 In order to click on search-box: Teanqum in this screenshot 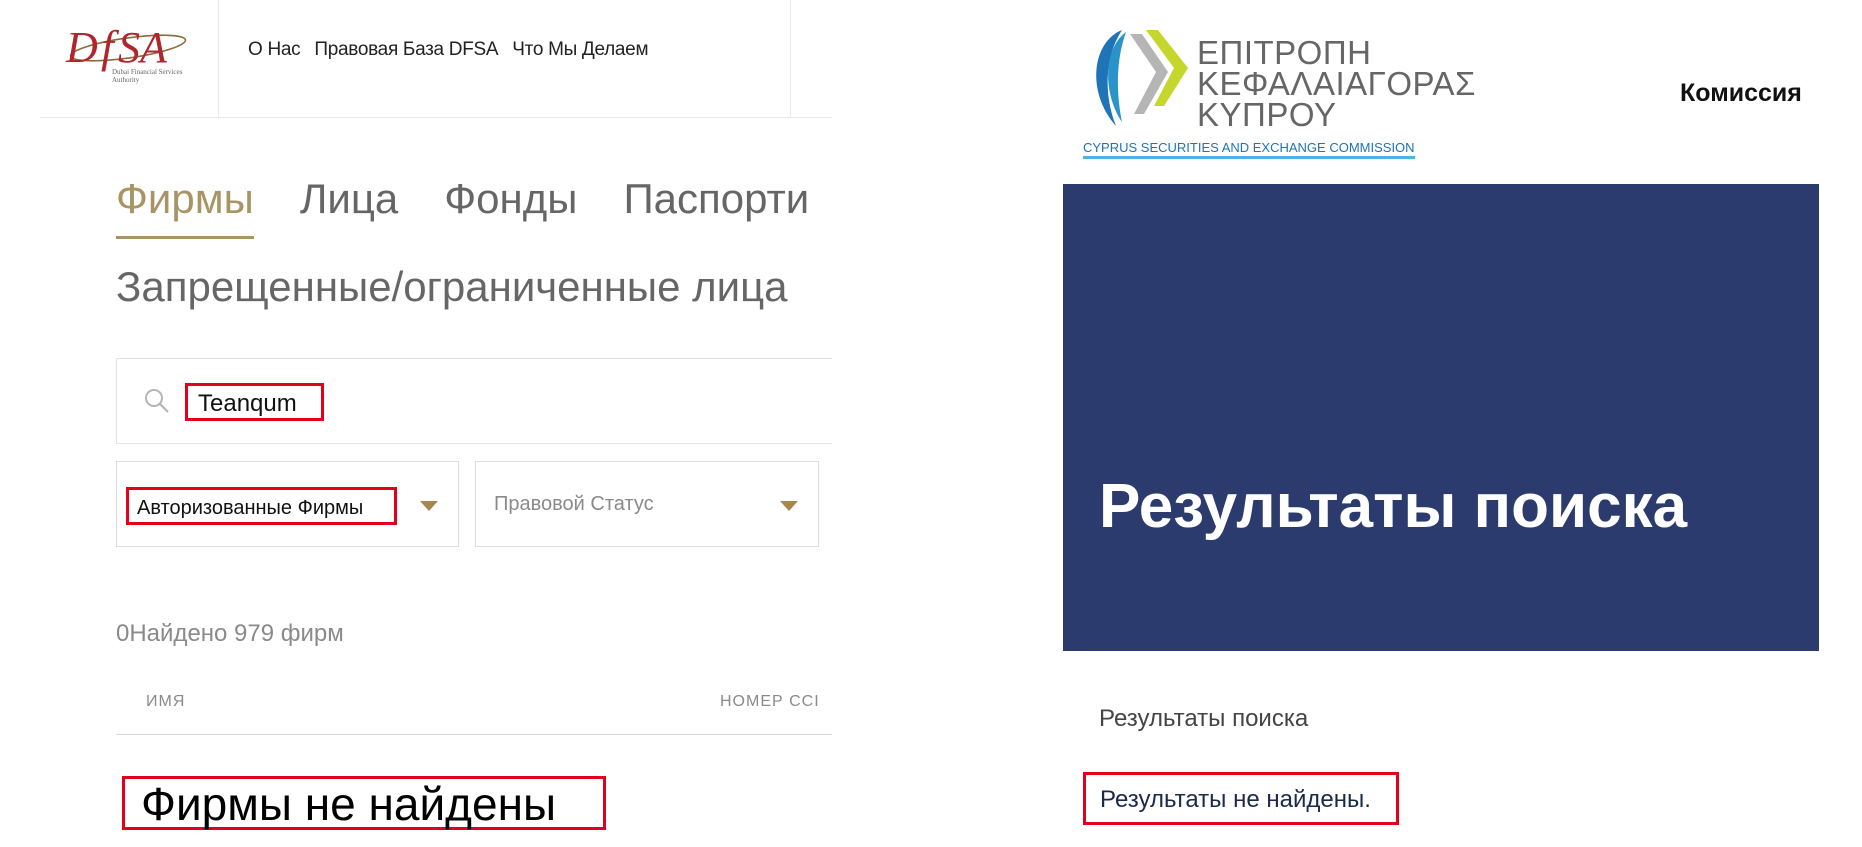, I will do `click(474, 401)`.